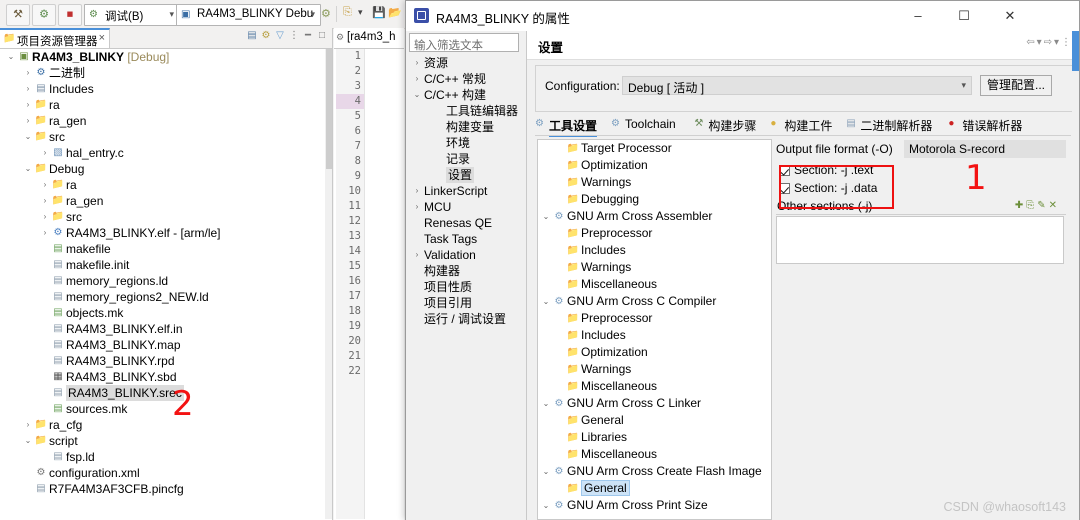 Image resolution: width=1080 pixels, height=520 pixels. Describe the element at coordinates (55, 38) in the screenshot. I see `tab-project-explorer: 📁 项目资源管理器 ×` at that location.